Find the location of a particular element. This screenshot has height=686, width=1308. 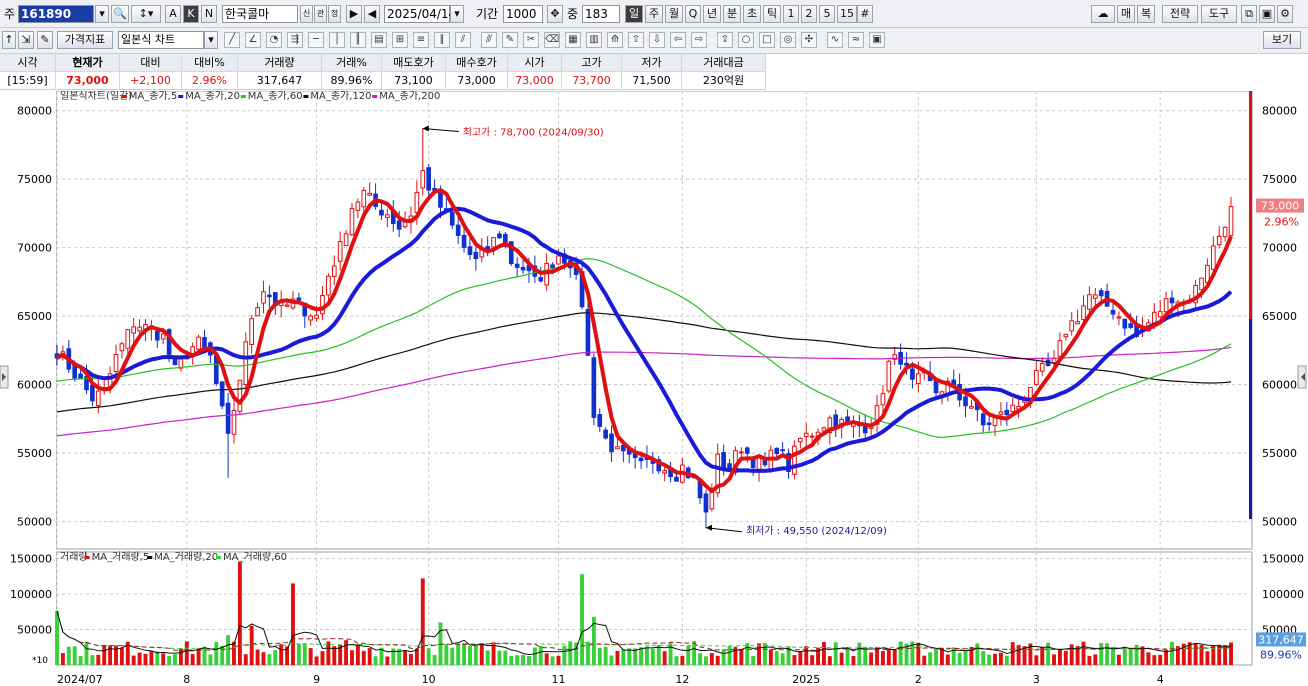

sort-icon: ↕▾ is located at coordinates (146, 14).